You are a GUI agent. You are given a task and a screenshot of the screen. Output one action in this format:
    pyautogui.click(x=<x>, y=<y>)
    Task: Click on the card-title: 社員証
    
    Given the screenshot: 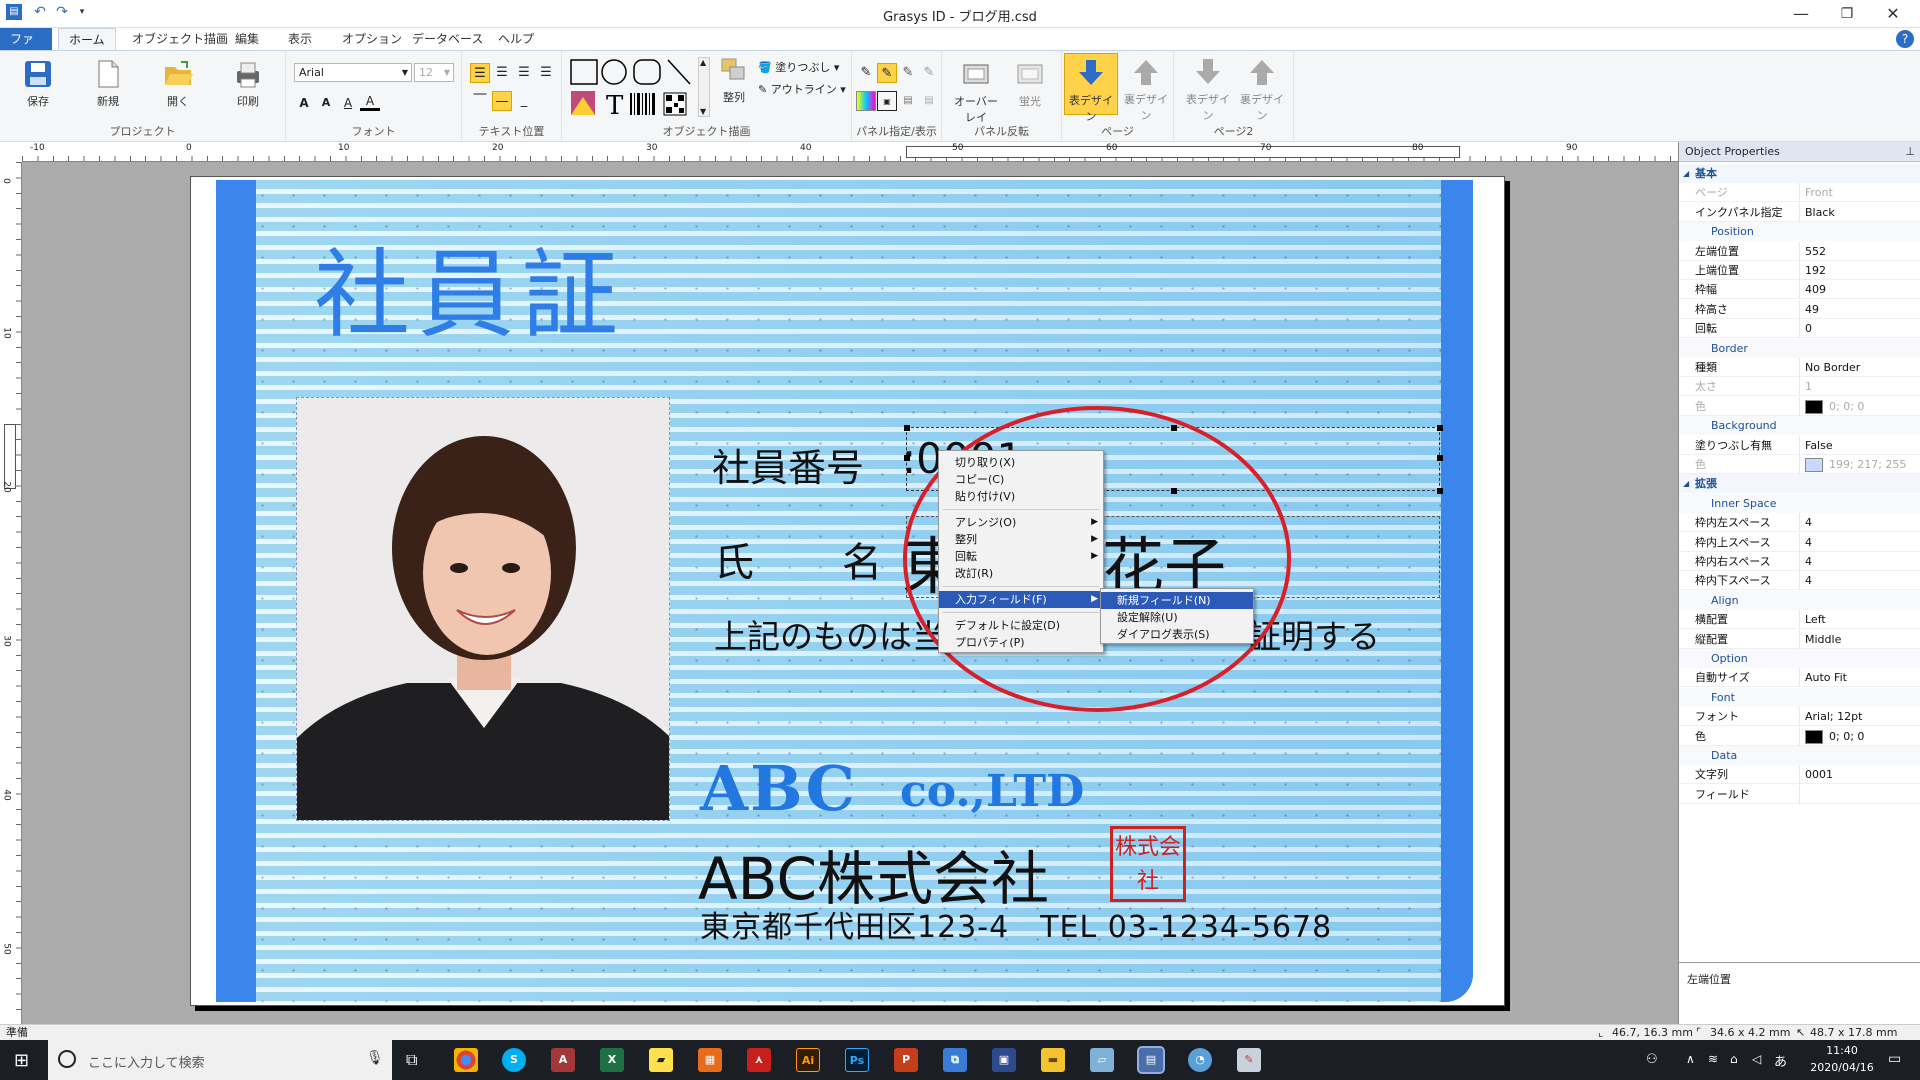 What is the action you would take?
    pyautogui.click(x=470, y=295)
    